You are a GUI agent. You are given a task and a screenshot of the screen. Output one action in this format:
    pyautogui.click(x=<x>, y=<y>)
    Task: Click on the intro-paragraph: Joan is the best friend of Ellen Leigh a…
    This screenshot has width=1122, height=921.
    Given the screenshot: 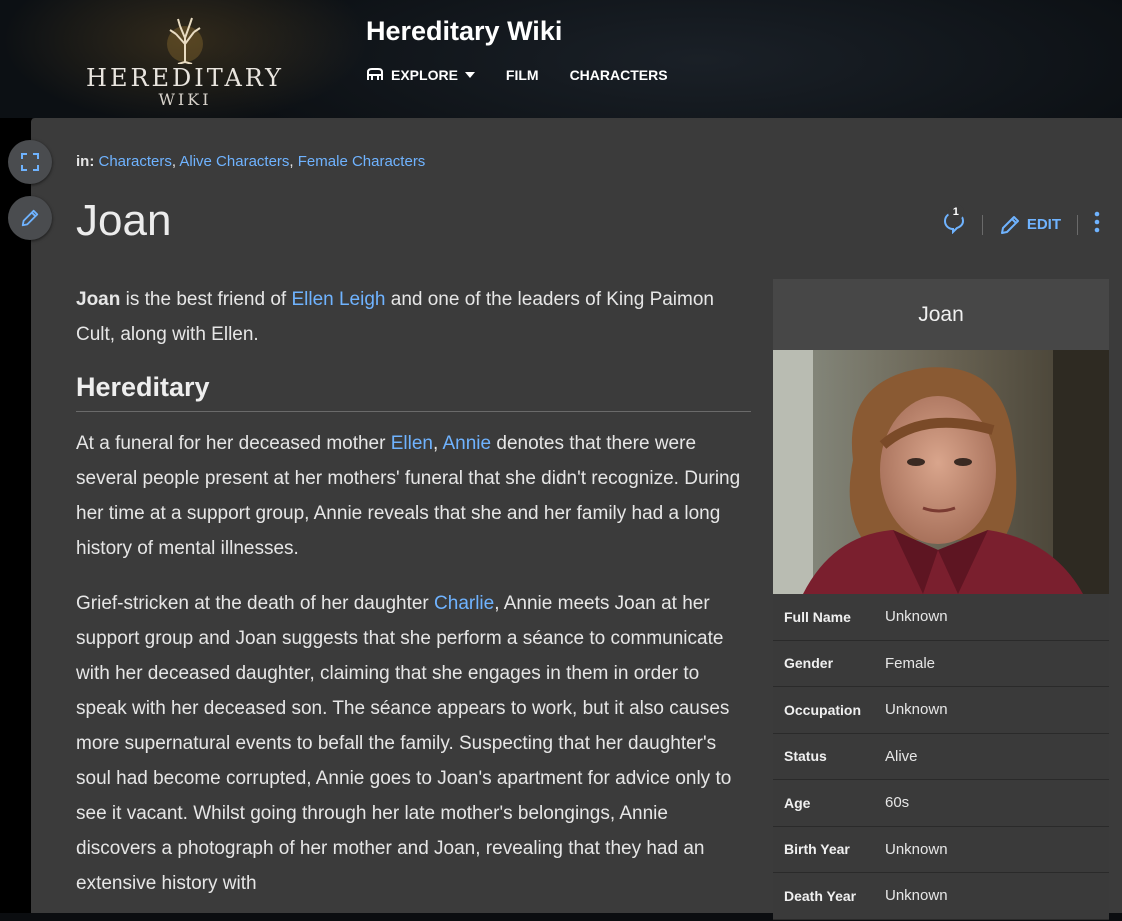 What is the action you would take?
    pyautogui.click(x=413, y=317)
    